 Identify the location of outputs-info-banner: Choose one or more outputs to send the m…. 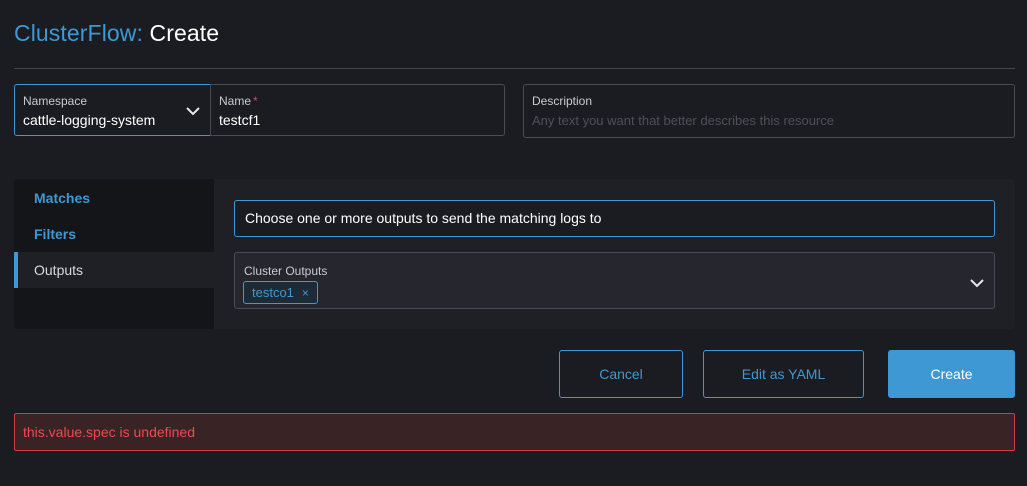
(614, 218).